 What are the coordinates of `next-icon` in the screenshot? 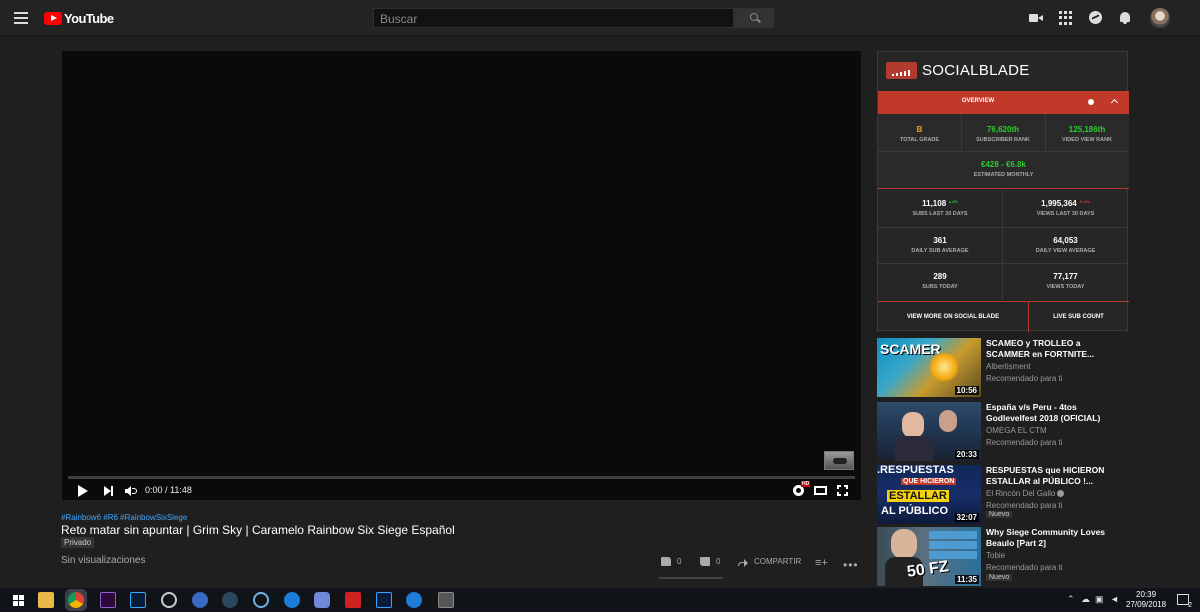 It's located at (109, 491).